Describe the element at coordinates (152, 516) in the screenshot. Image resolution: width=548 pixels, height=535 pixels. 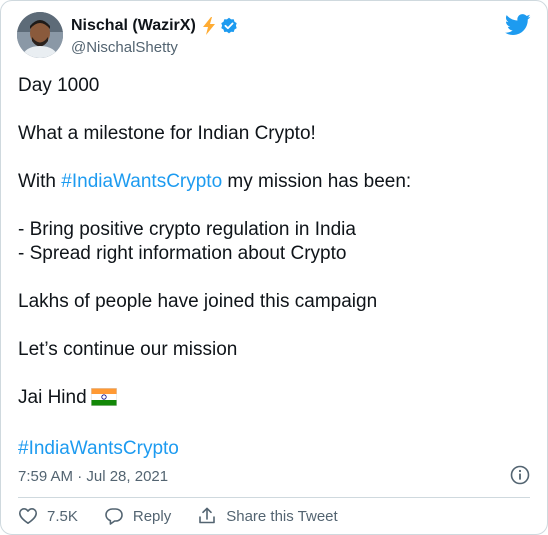
I see `reply-label: Reply` at that location.